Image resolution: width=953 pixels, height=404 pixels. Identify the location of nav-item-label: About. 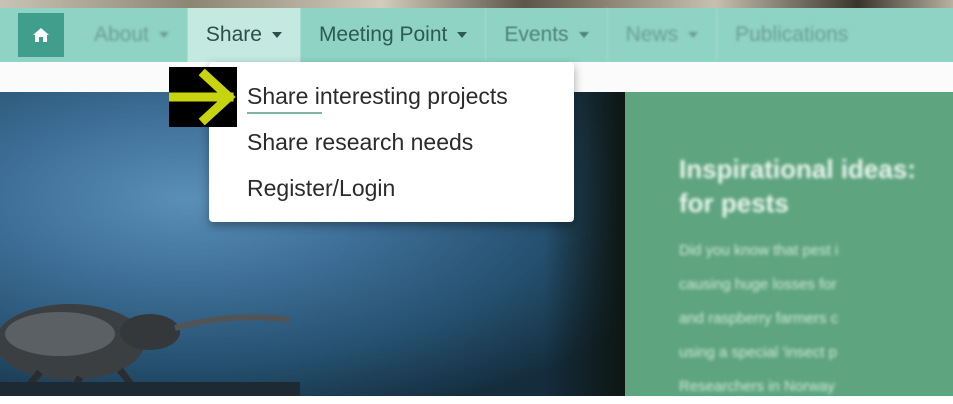
(121, 34).